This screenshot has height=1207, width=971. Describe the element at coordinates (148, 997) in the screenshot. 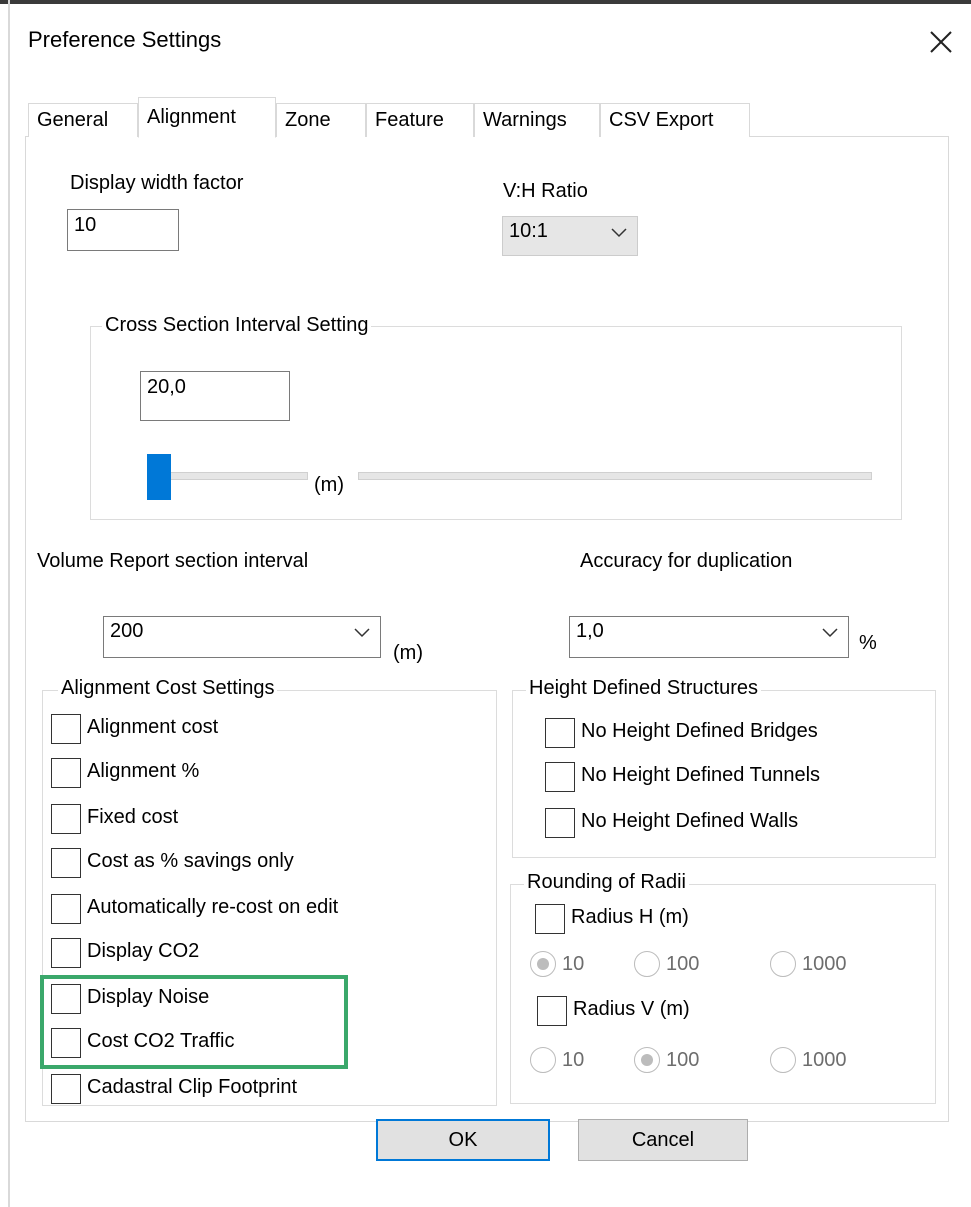

I see `checkbox-label: Display Noise` at that location.